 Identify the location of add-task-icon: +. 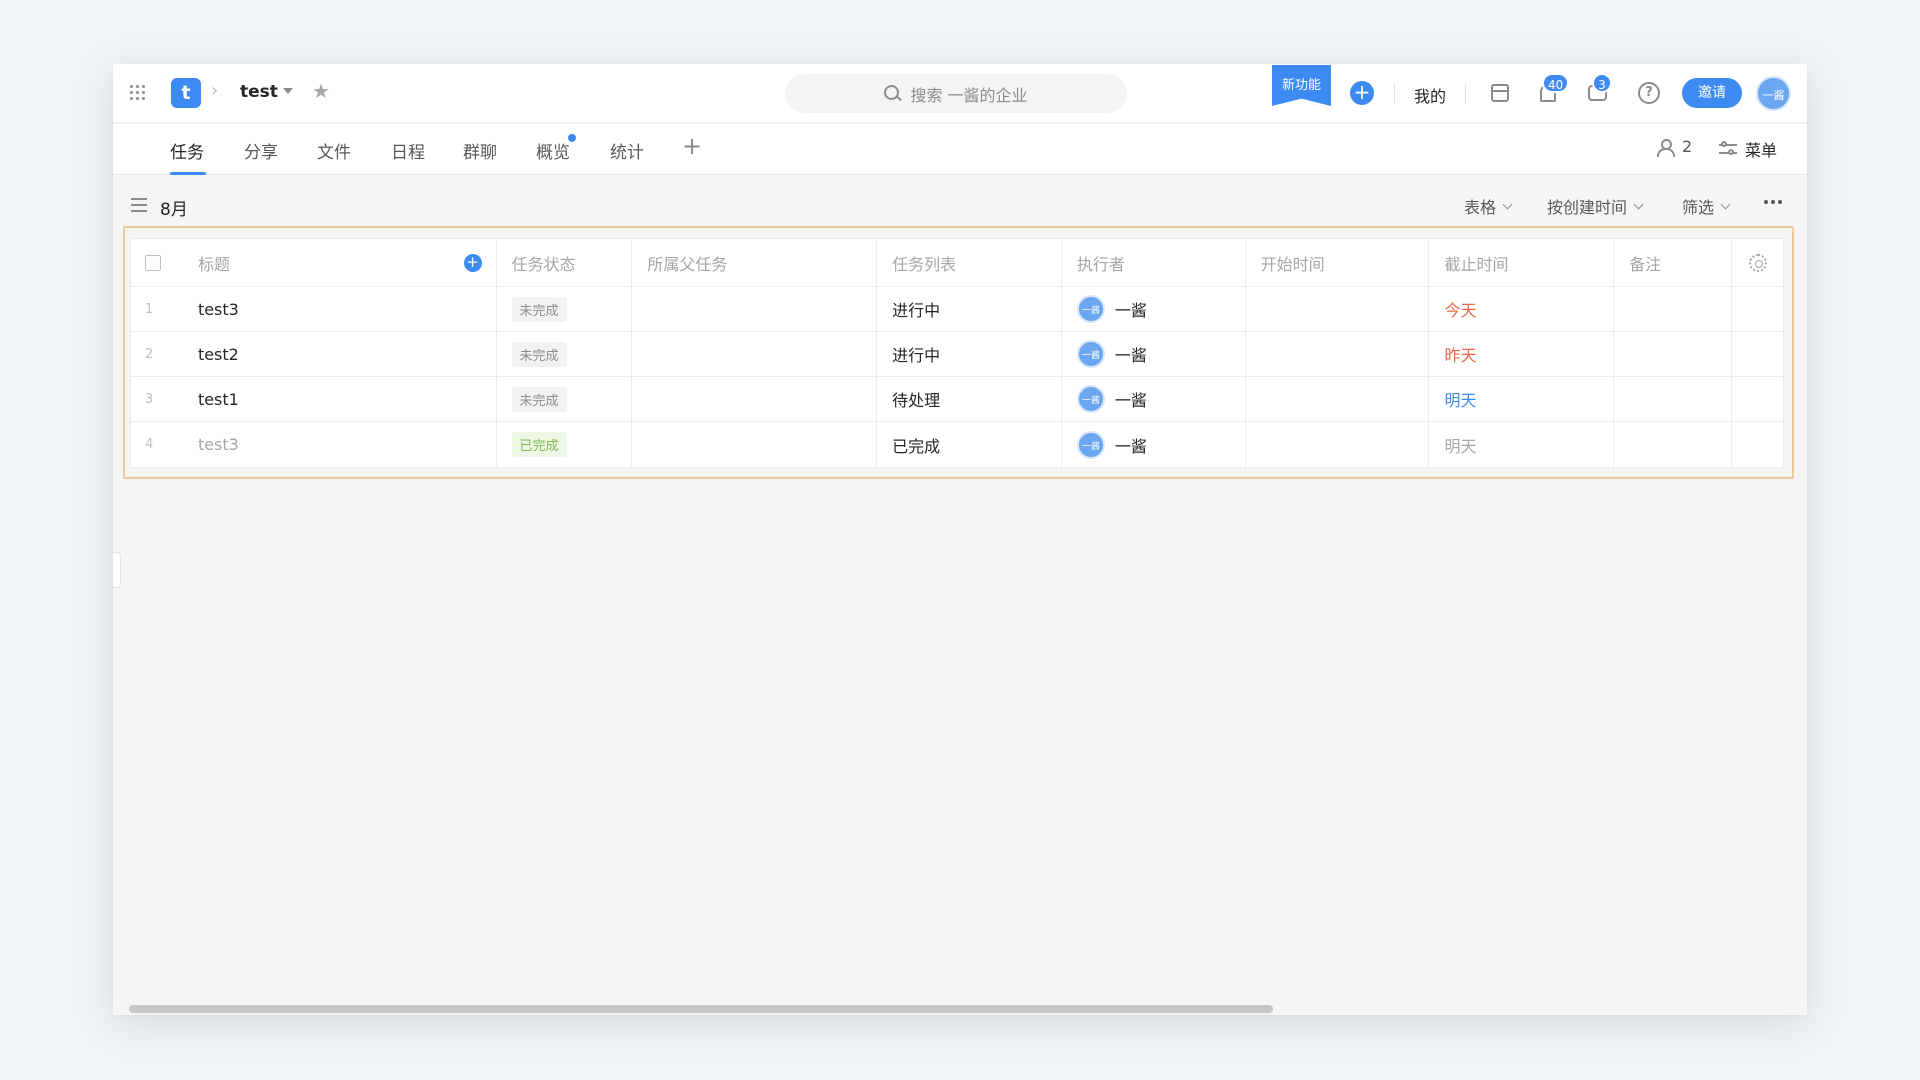
(472, 263).